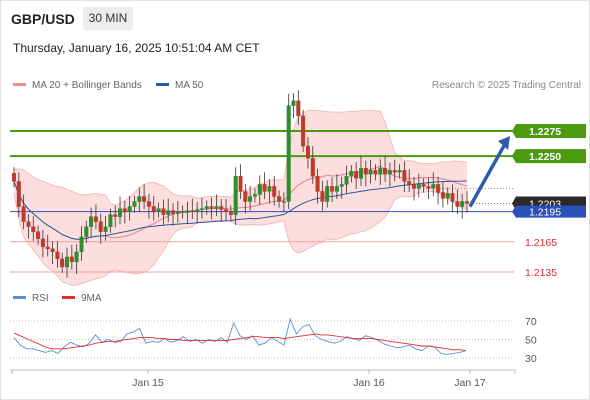  Describe the element at coordinates (545, 132) in the screenshot. I see `level-label-1.2275: 1.2275` at that location.